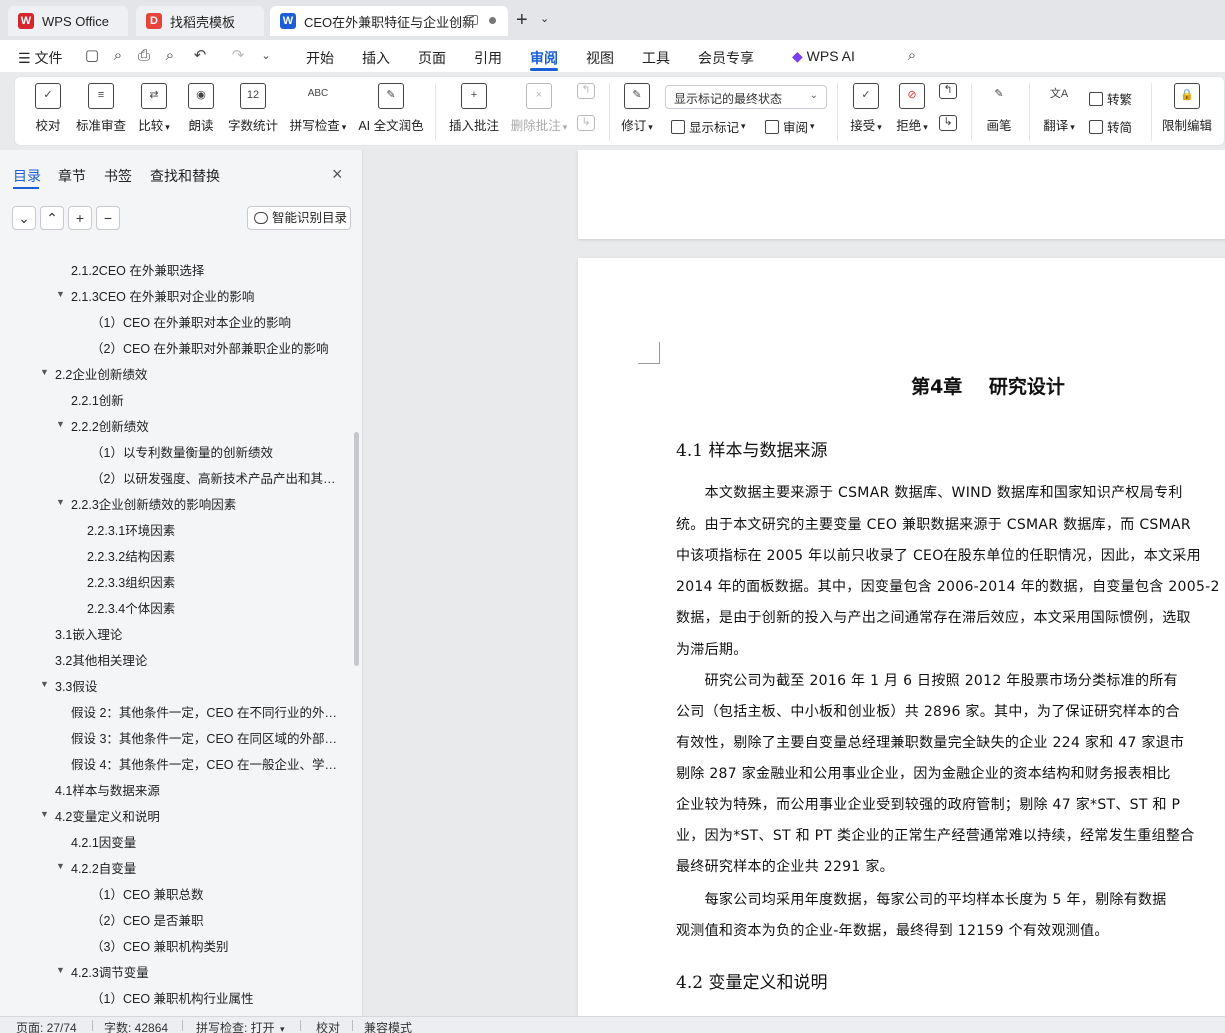  What do you see at coordinates (218, 321) in the screenshot?
I see `toc-item: （1）CEO 在外兼职对本企业的影响` at bounding box center [218, 321].